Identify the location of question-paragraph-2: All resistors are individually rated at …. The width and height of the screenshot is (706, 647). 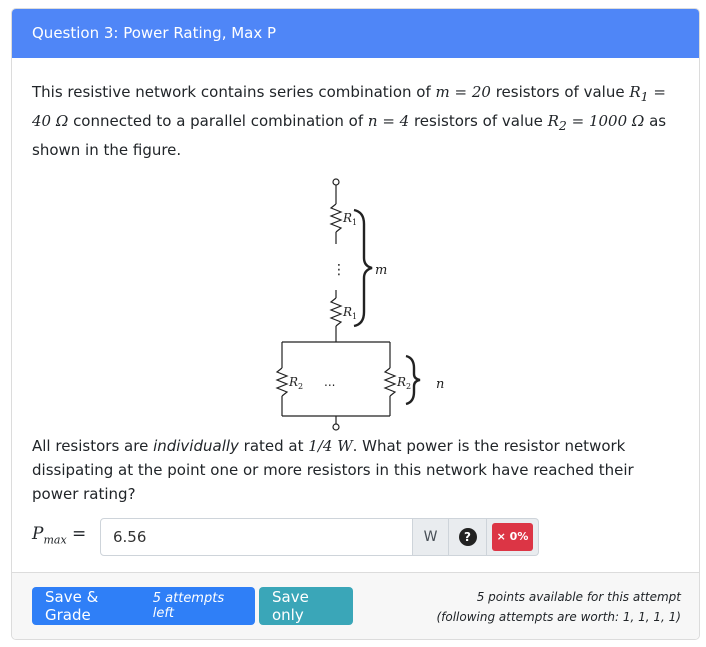
(355, 470).